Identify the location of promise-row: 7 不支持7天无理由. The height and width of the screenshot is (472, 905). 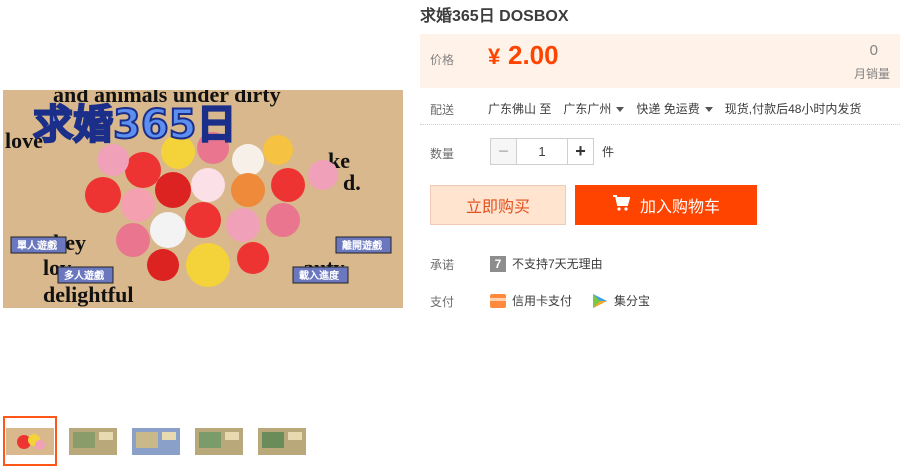
(546, 263).